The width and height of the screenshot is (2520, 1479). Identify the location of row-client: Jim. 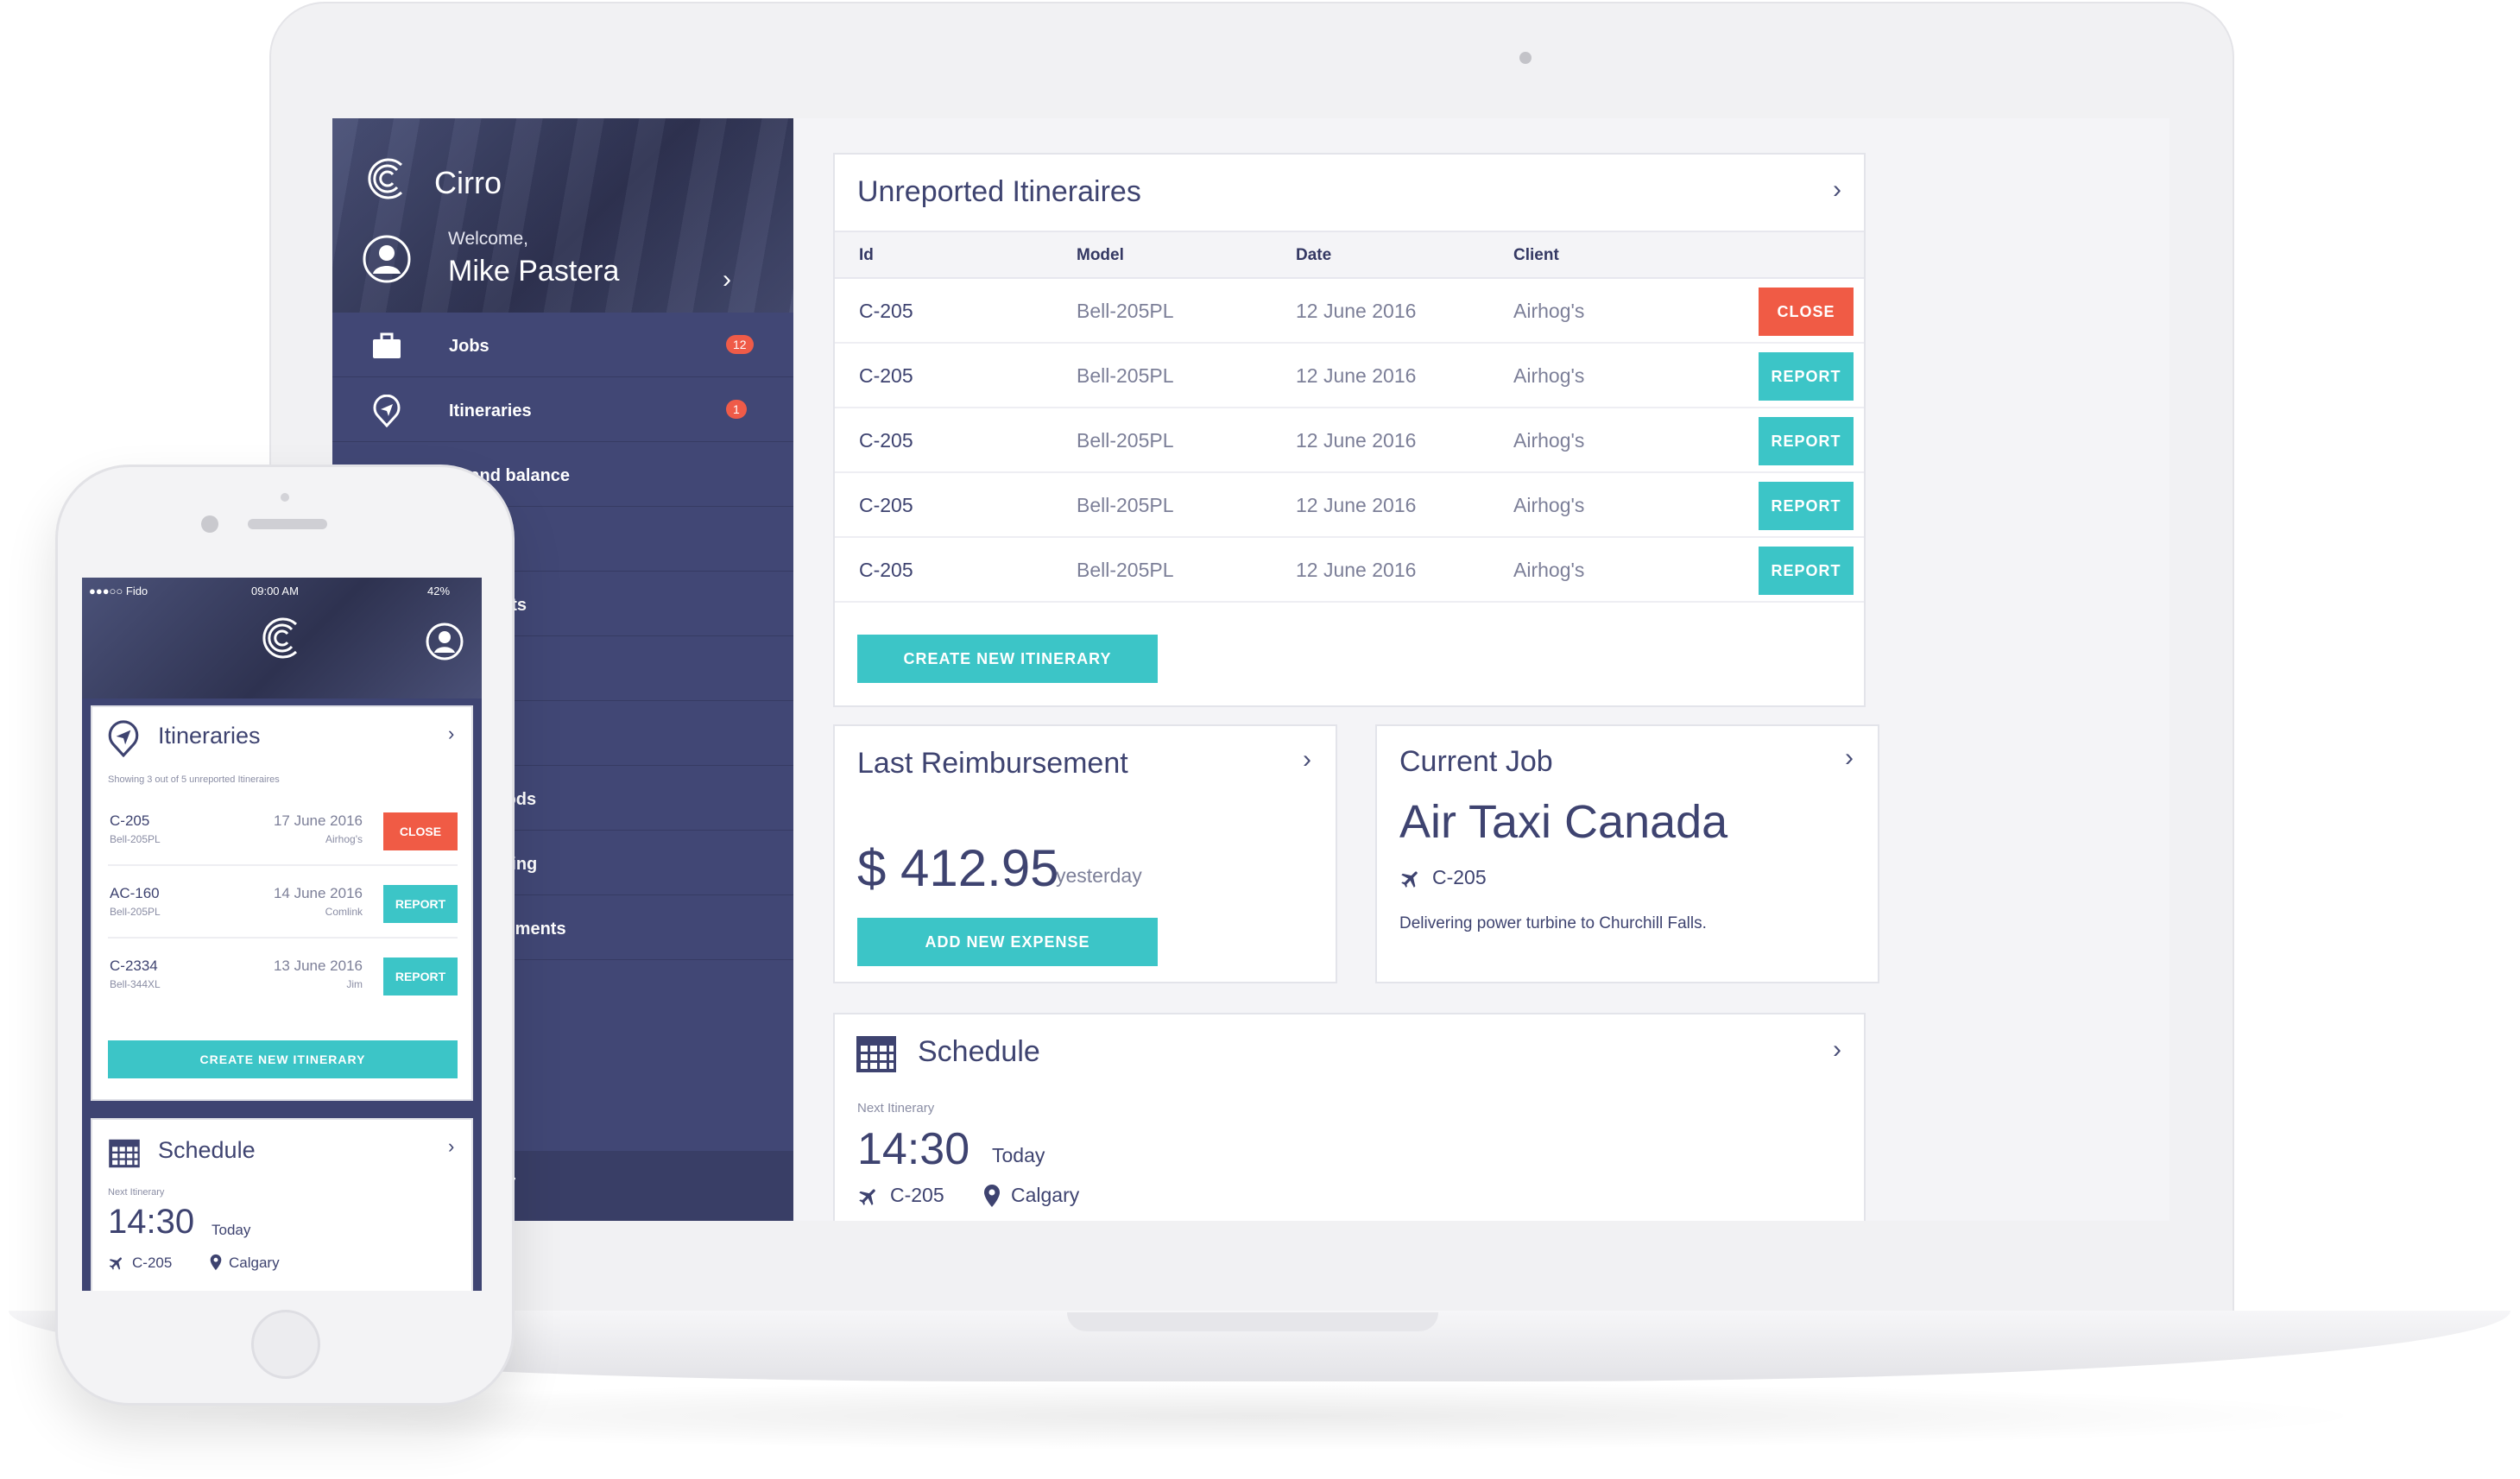
(355, 984).